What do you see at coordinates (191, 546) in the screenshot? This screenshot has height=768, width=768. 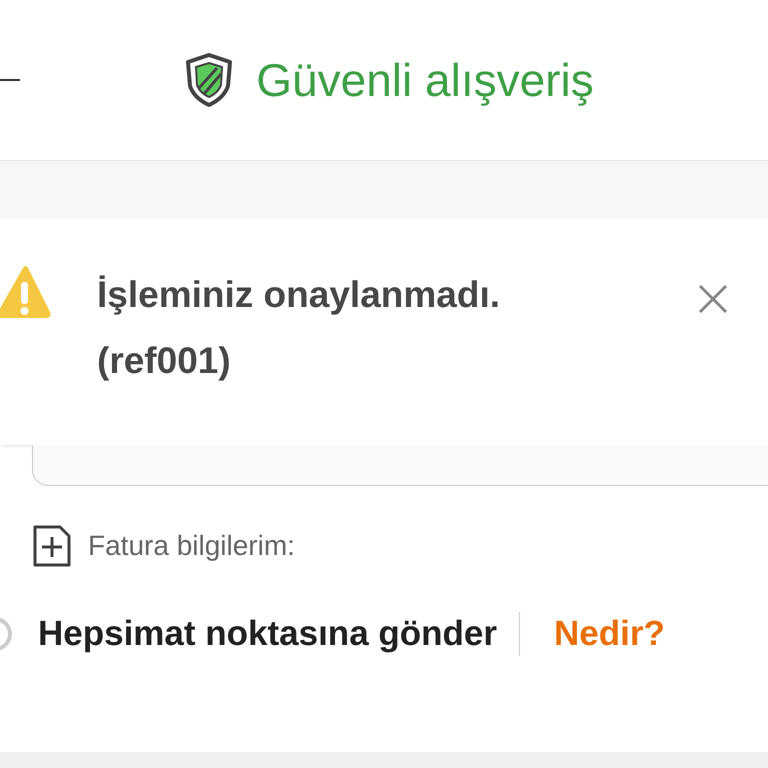 I see `invoice-label: Fatura bilgilerim:` at bounding box center [191, 546].